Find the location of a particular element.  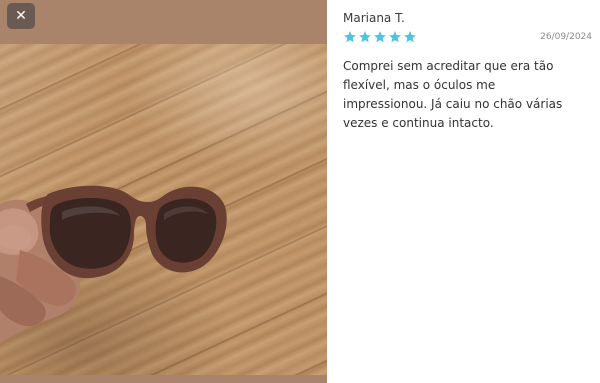

close-icon: ✕ is located at coordinates (21, 16).